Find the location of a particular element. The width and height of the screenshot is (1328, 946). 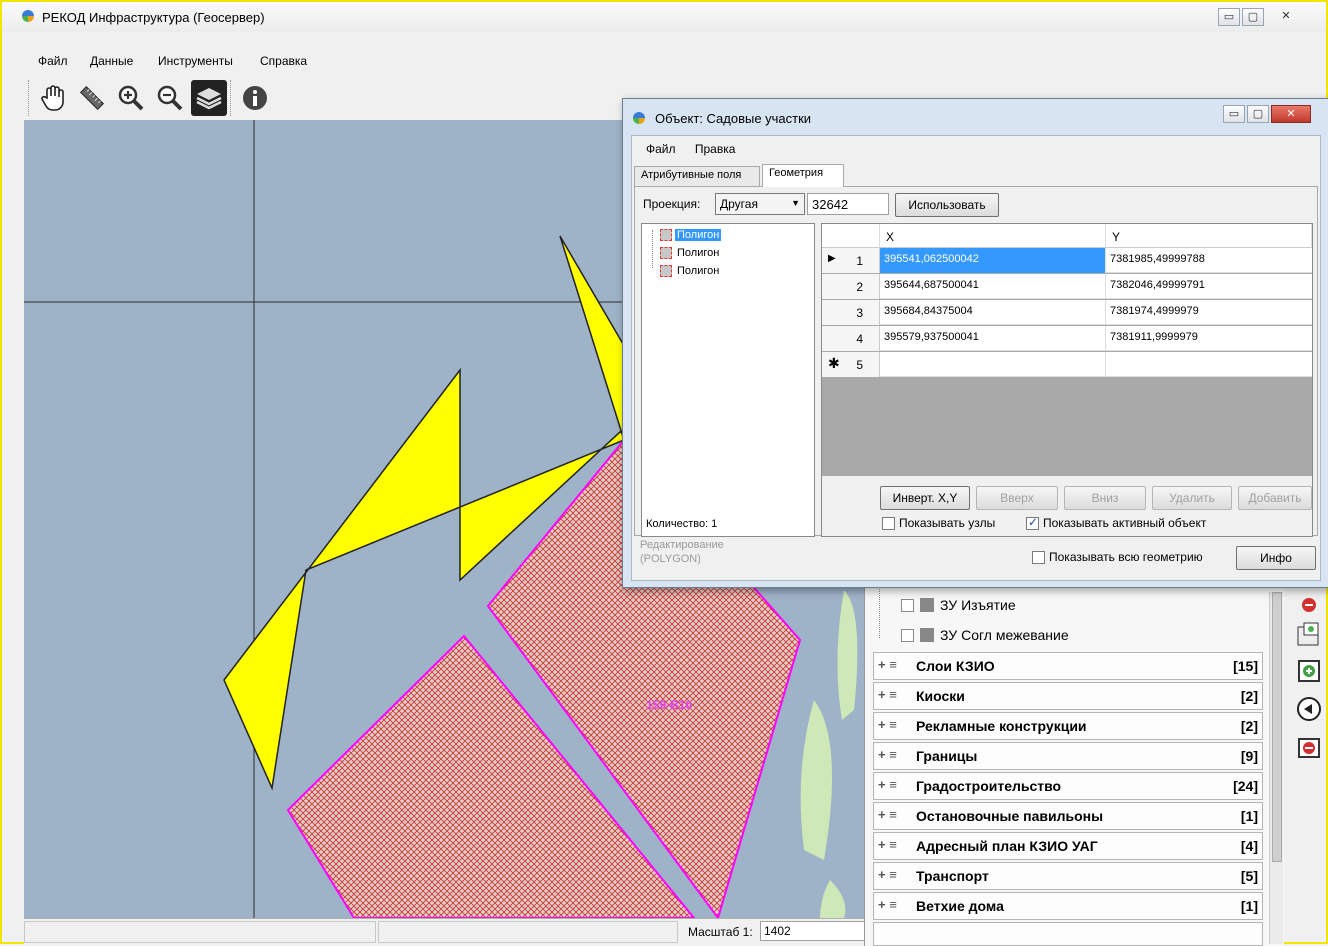

minimize-button: ▭ is located at coordinates (1229, 17).